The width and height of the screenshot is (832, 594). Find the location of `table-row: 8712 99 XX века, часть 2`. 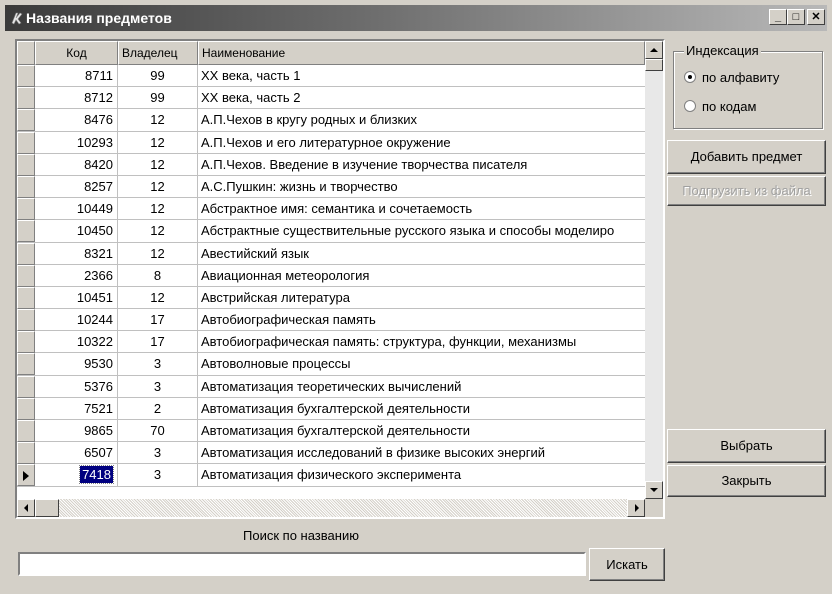

table-row: 8712 99 XX века, часть 2 is located at coordinates (331, 98).